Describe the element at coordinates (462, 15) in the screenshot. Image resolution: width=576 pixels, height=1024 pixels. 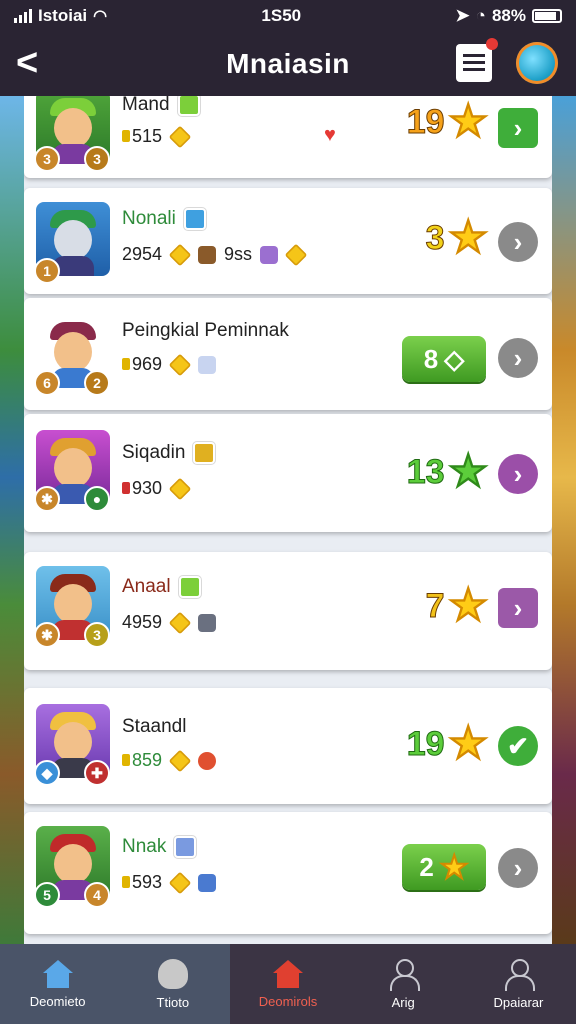
I see `location-icon: ➤` at that location.